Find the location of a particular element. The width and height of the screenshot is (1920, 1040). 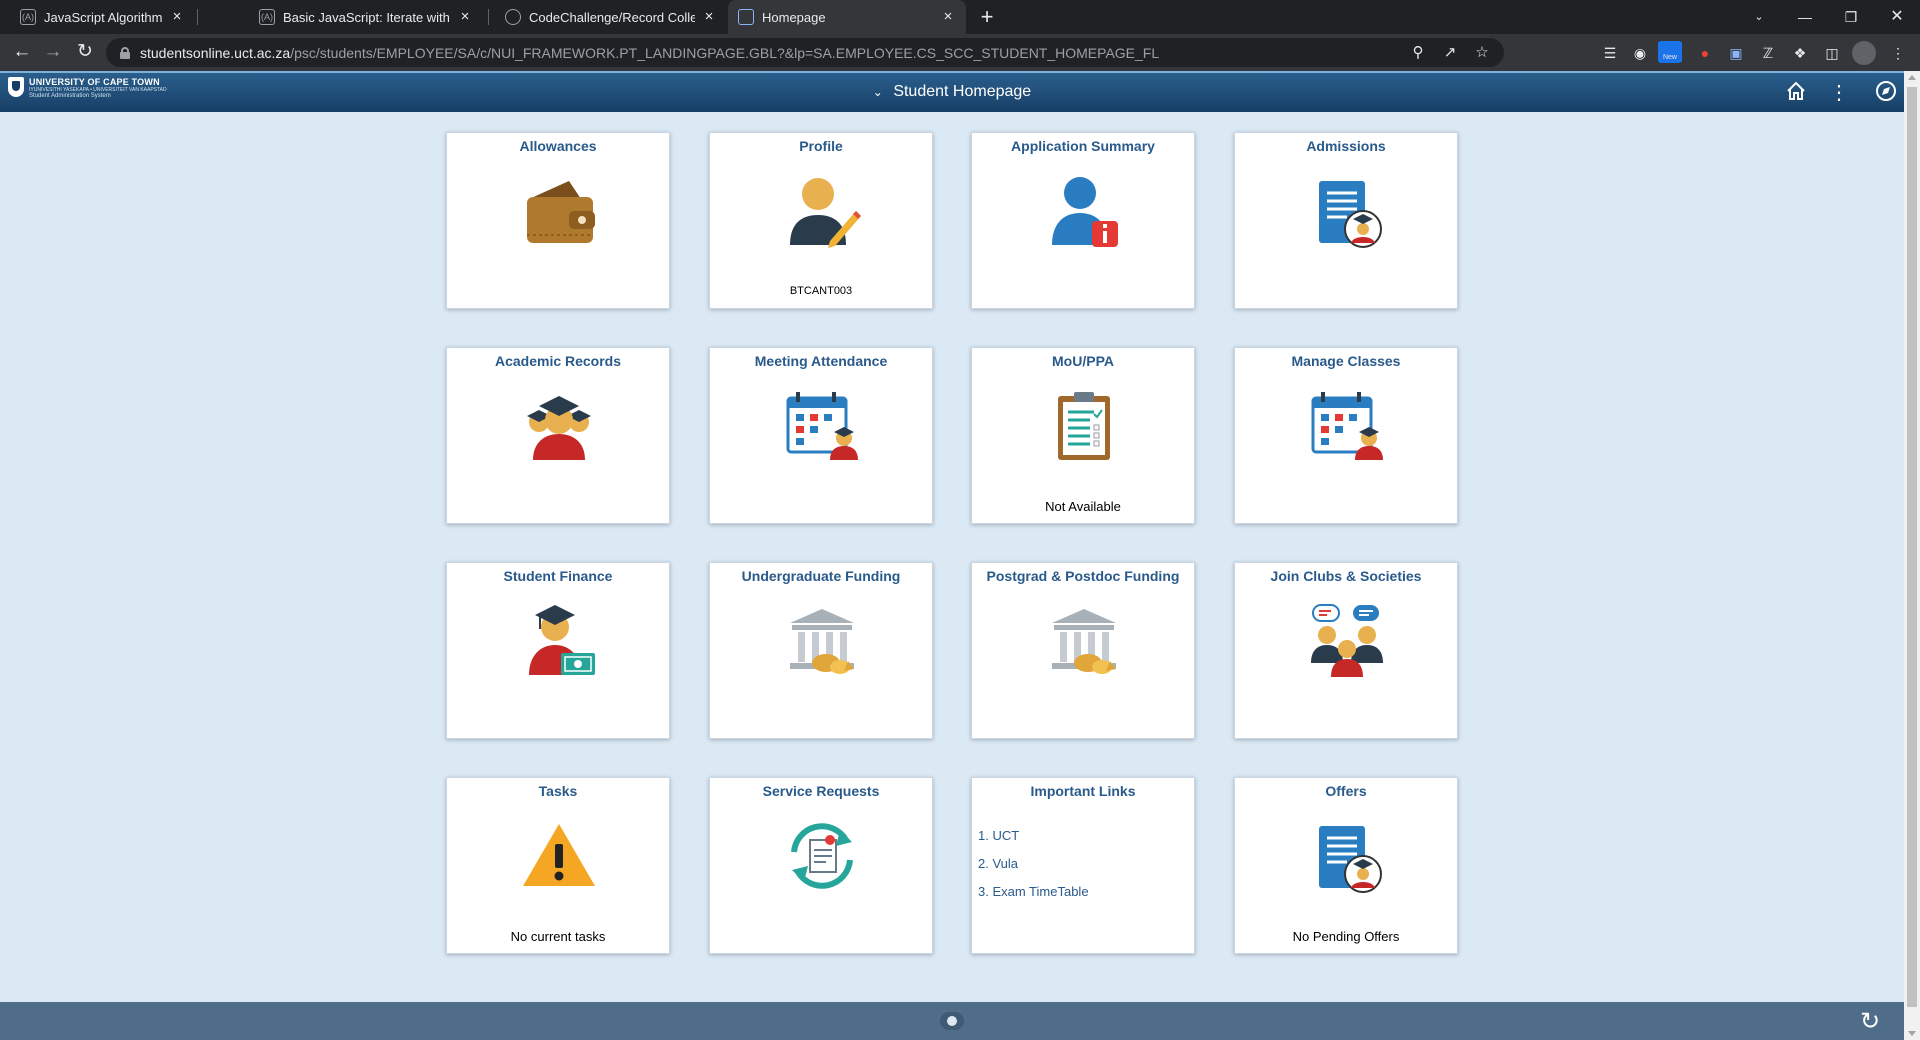

user-info-icon is located at coordinates (1085, 212).